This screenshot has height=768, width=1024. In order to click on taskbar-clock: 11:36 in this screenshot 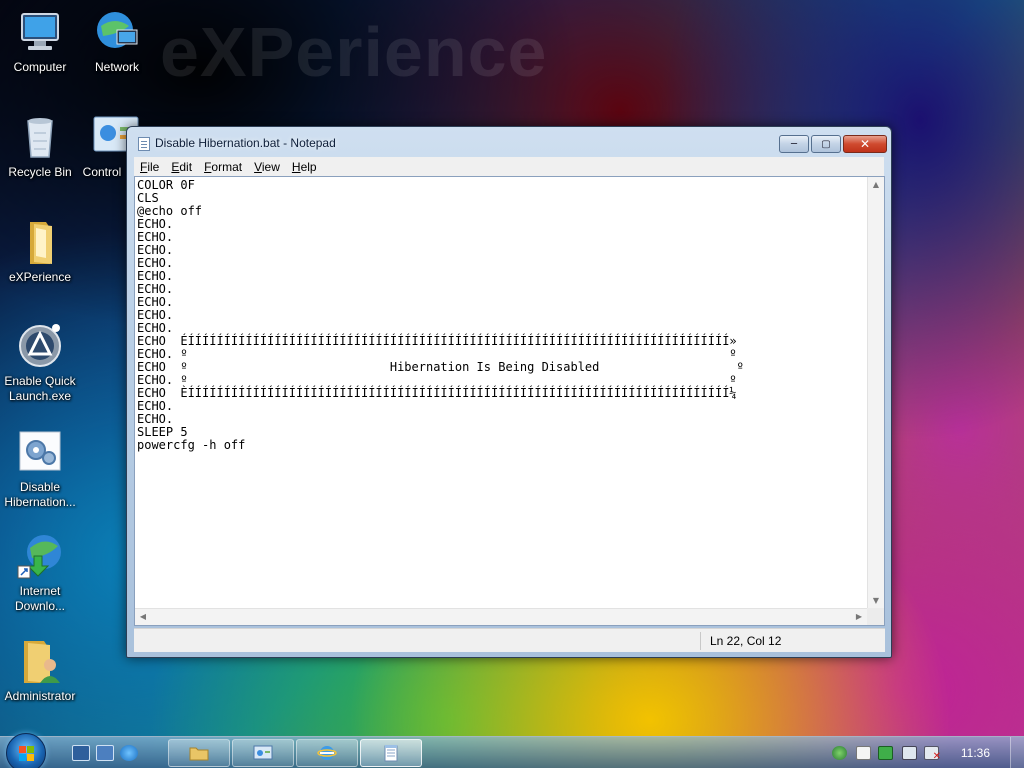, I will do `click(975, 753)`.